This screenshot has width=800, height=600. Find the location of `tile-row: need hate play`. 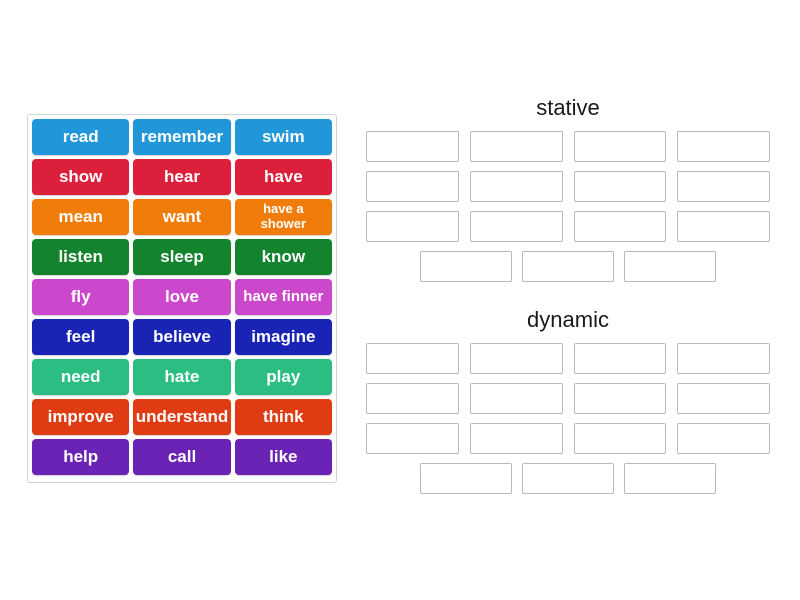

tile-row: need hate play is located at coordinates (182, 377).